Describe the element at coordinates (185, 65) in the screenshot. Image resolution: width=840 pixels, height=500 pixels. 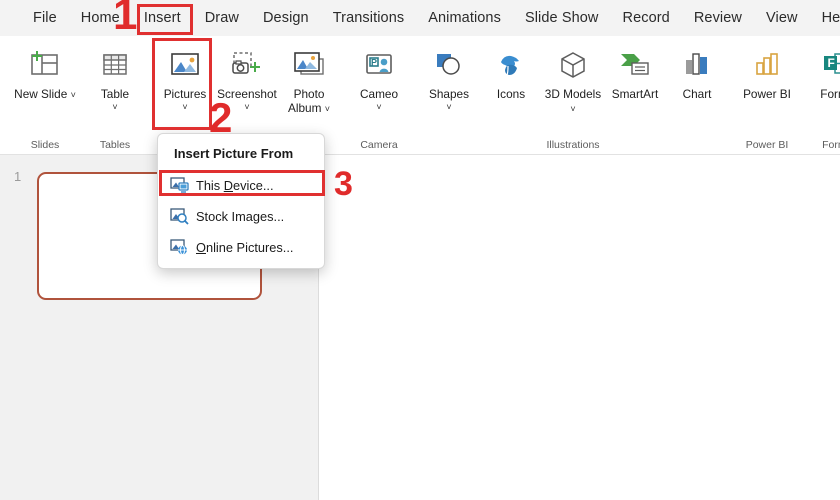
I see `pictures-icon` at that location.